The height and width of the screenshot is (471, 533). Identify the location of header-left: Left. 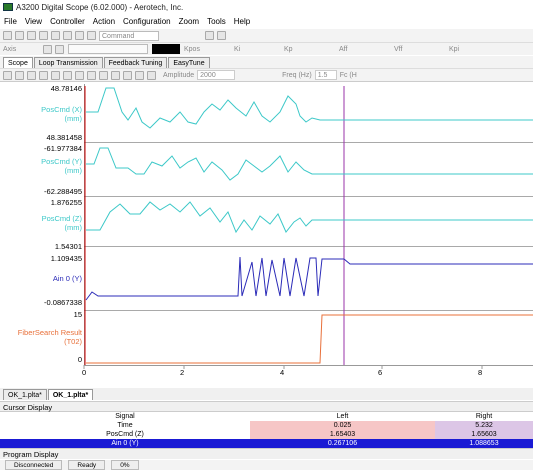
(342, 416).